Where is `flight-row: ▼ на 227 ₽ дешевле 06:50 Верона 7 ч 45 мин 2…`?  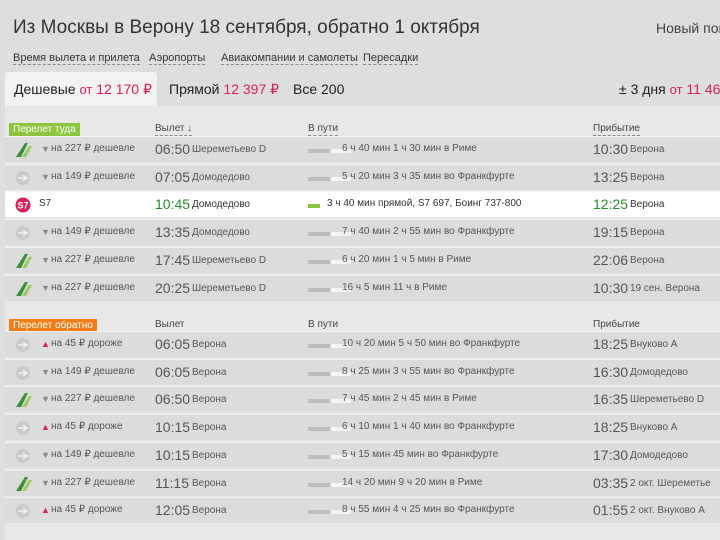 flight-row: ▼ на 227 ₽ дешевле 06:50 Верона 7 ч 45 мин 2… is located at coordinates (362, 399).